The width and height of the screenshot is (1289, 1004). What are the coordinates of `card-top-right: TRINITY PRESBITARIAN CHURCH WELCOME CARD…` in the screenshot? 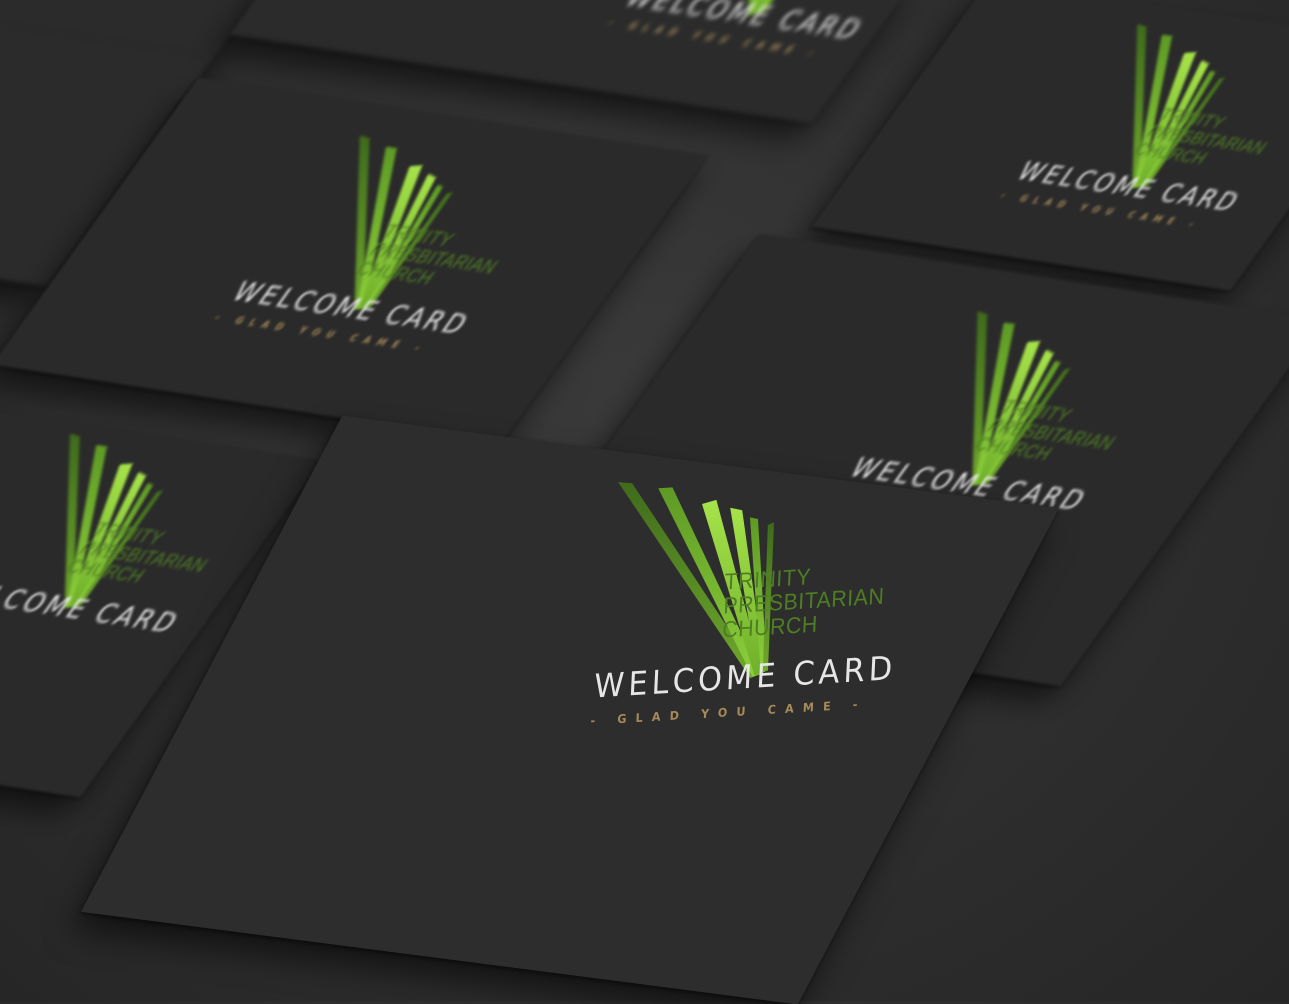 It's located at (1050, 145).